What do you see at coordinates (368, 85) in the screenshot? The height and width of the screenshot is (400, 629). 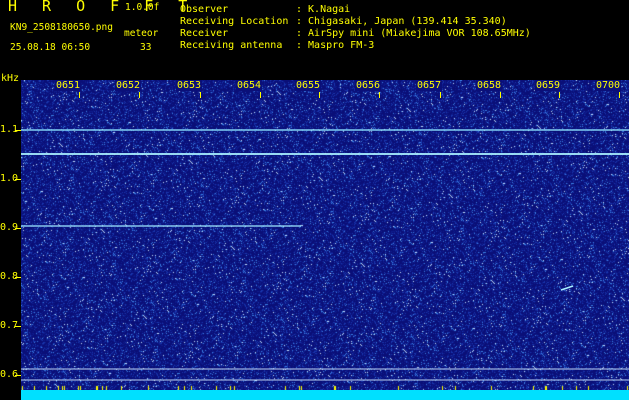 I see `time-tick-label: 0656` at bounding box center [368, 85].